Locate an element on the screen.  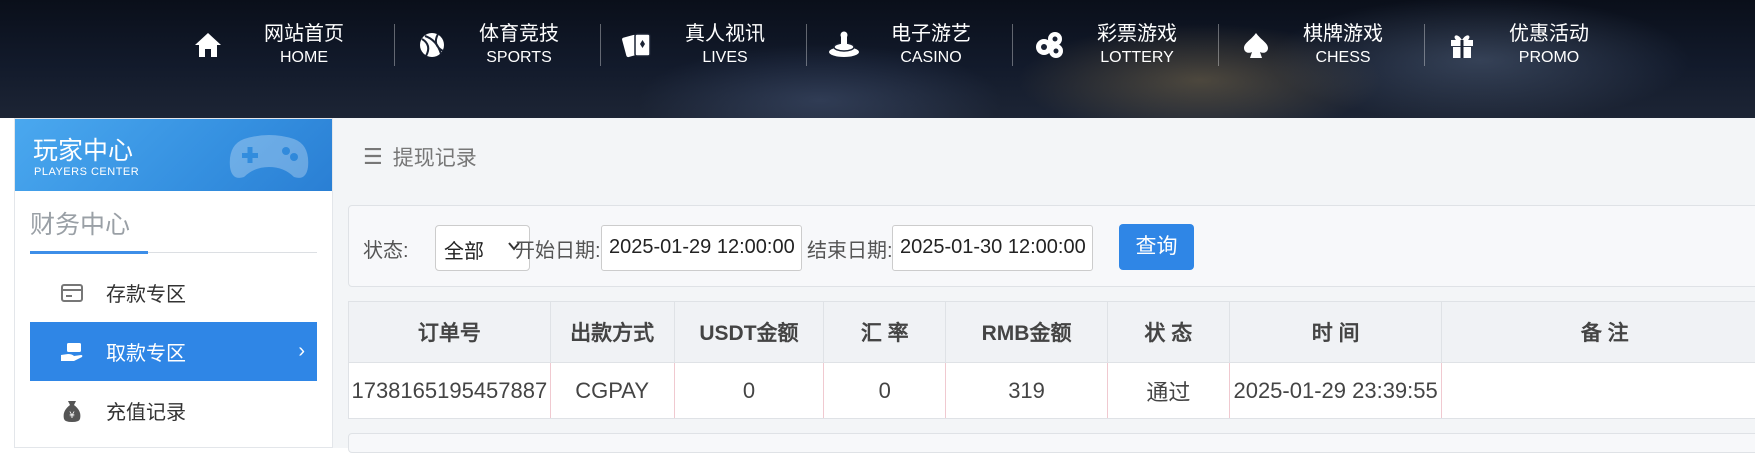
end-date-input: 2025-01-30 12:00:00 is located at coordinates (992, 248).